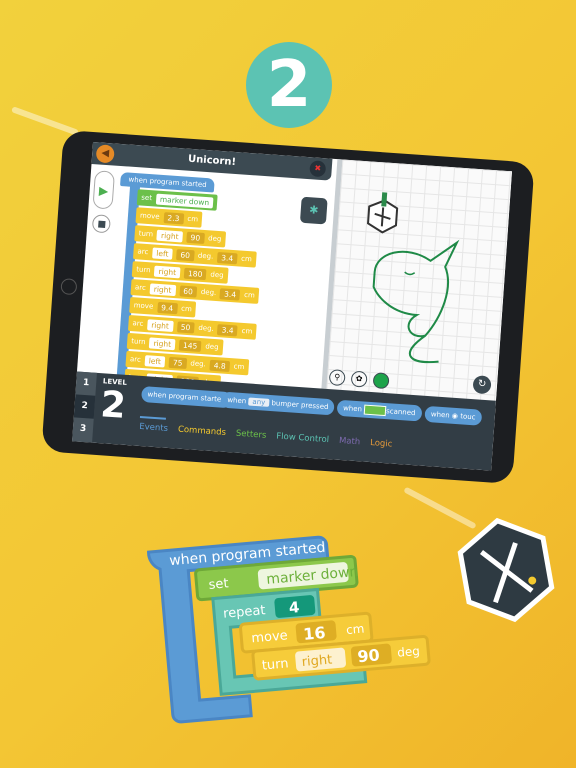 The image size is (576, 768). What do you see at coordinates (294, 607) in the screenshot?
I see `showcase-repeat-value-text: 4` at bounding box center [294, 607].